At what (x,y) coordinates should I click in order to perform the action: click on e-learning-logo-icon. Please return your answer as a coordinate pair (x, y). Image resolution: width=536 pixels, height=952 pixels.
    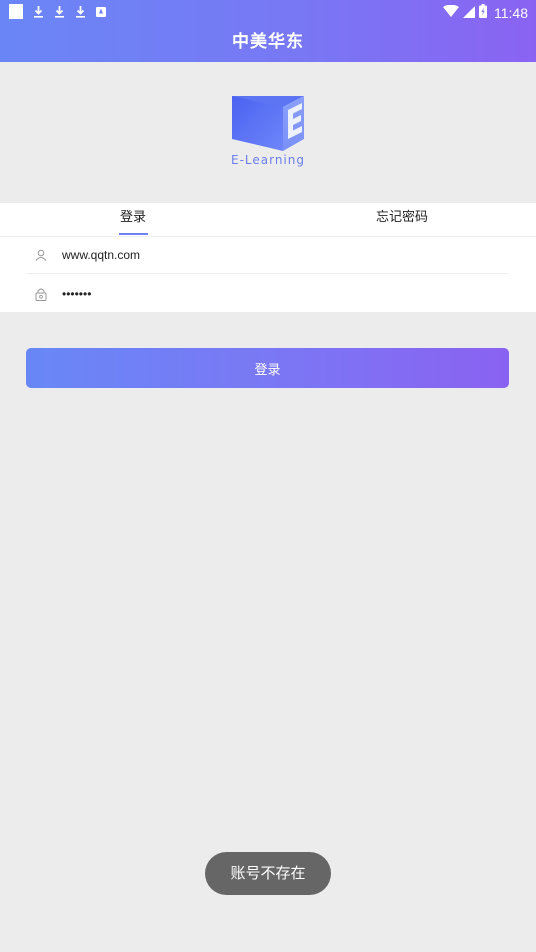
    Looking at the image, I should click on (268, 123).